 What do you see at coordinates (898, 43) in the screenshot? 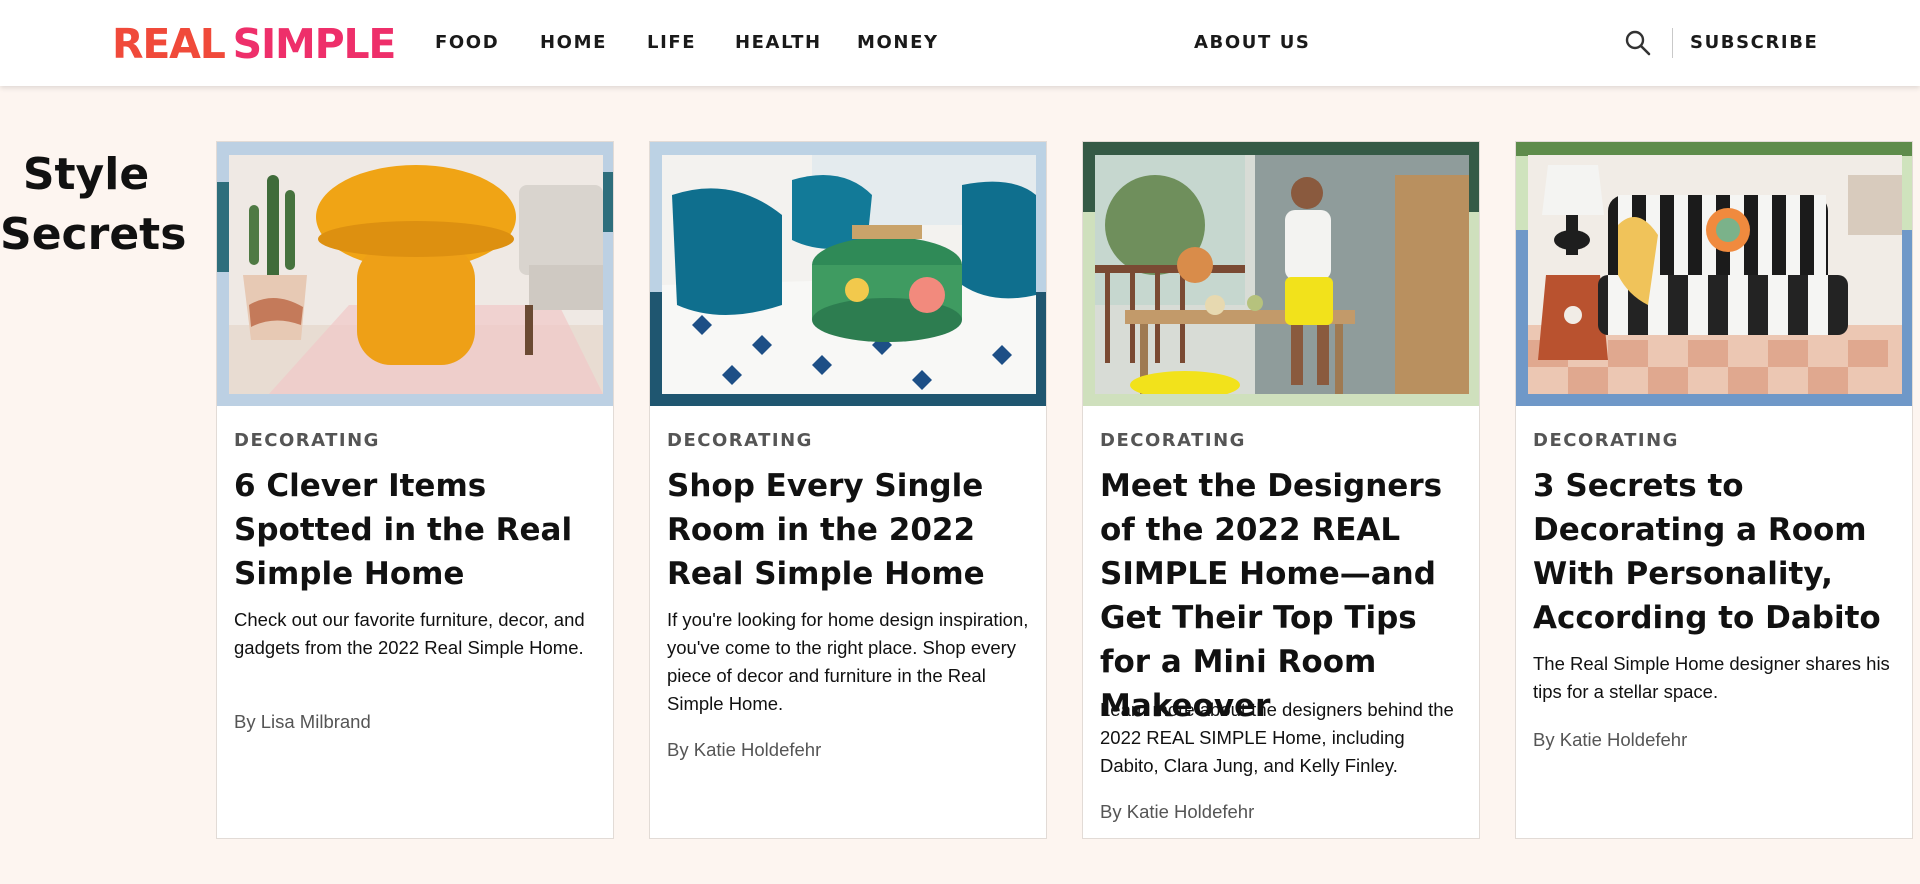
I see `nav-item-money: MONEY` at bounding box center [898, 43].